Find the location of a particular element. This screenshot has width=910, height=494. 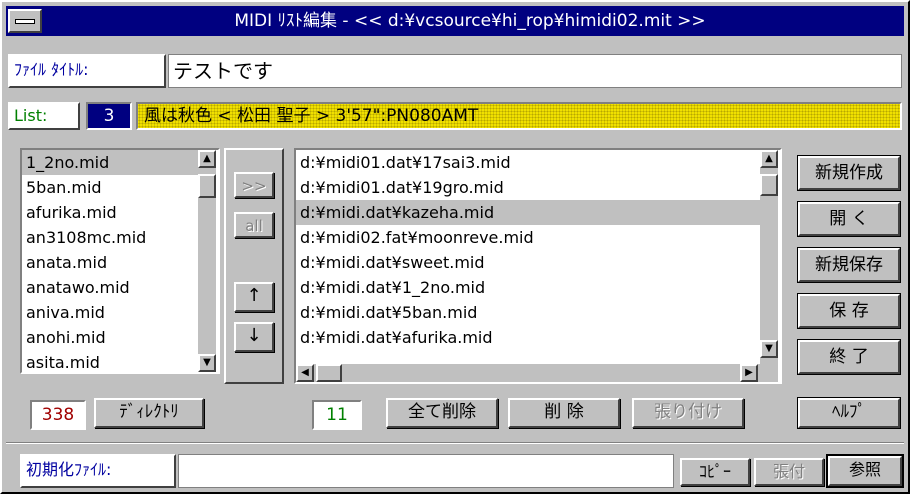

source-file-item: afurika.mid is located at coordinates (110, 212).